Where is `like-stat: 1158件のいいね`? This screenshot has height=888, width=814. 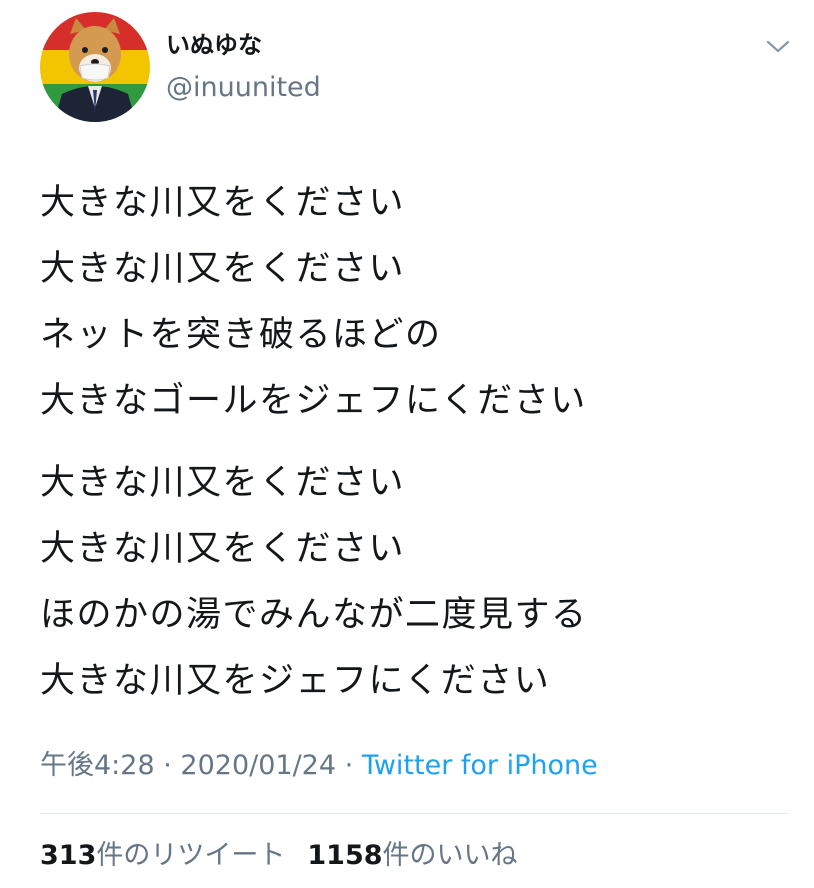
like-stat: 1158件のいいね is located at coordinates (412, 855).